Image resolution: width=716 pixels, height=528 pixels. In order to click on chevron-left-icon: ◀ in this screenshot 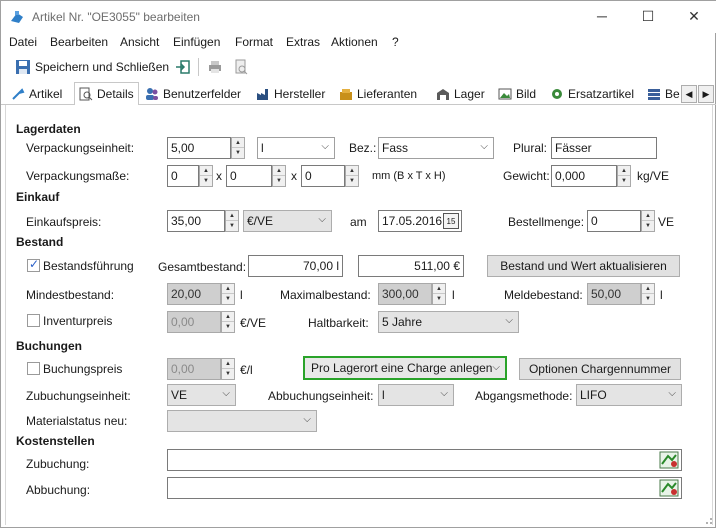, I will do `click(689, 93)`.